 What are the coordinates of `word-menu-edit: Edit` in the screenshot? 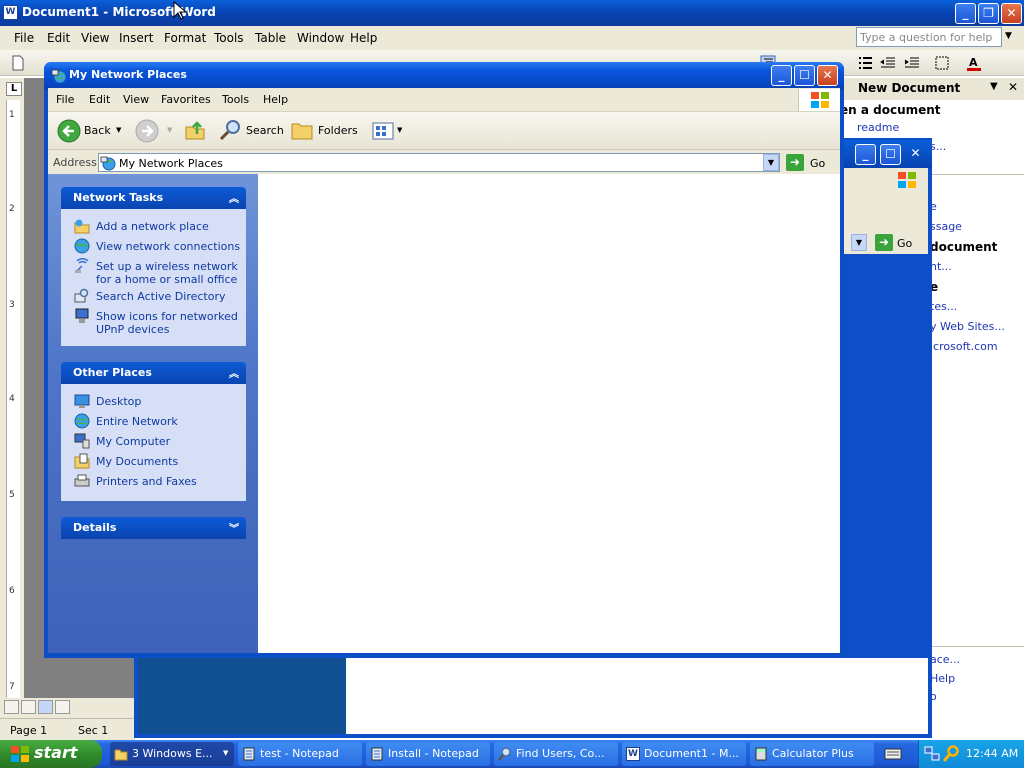 It's located at (58, 38).